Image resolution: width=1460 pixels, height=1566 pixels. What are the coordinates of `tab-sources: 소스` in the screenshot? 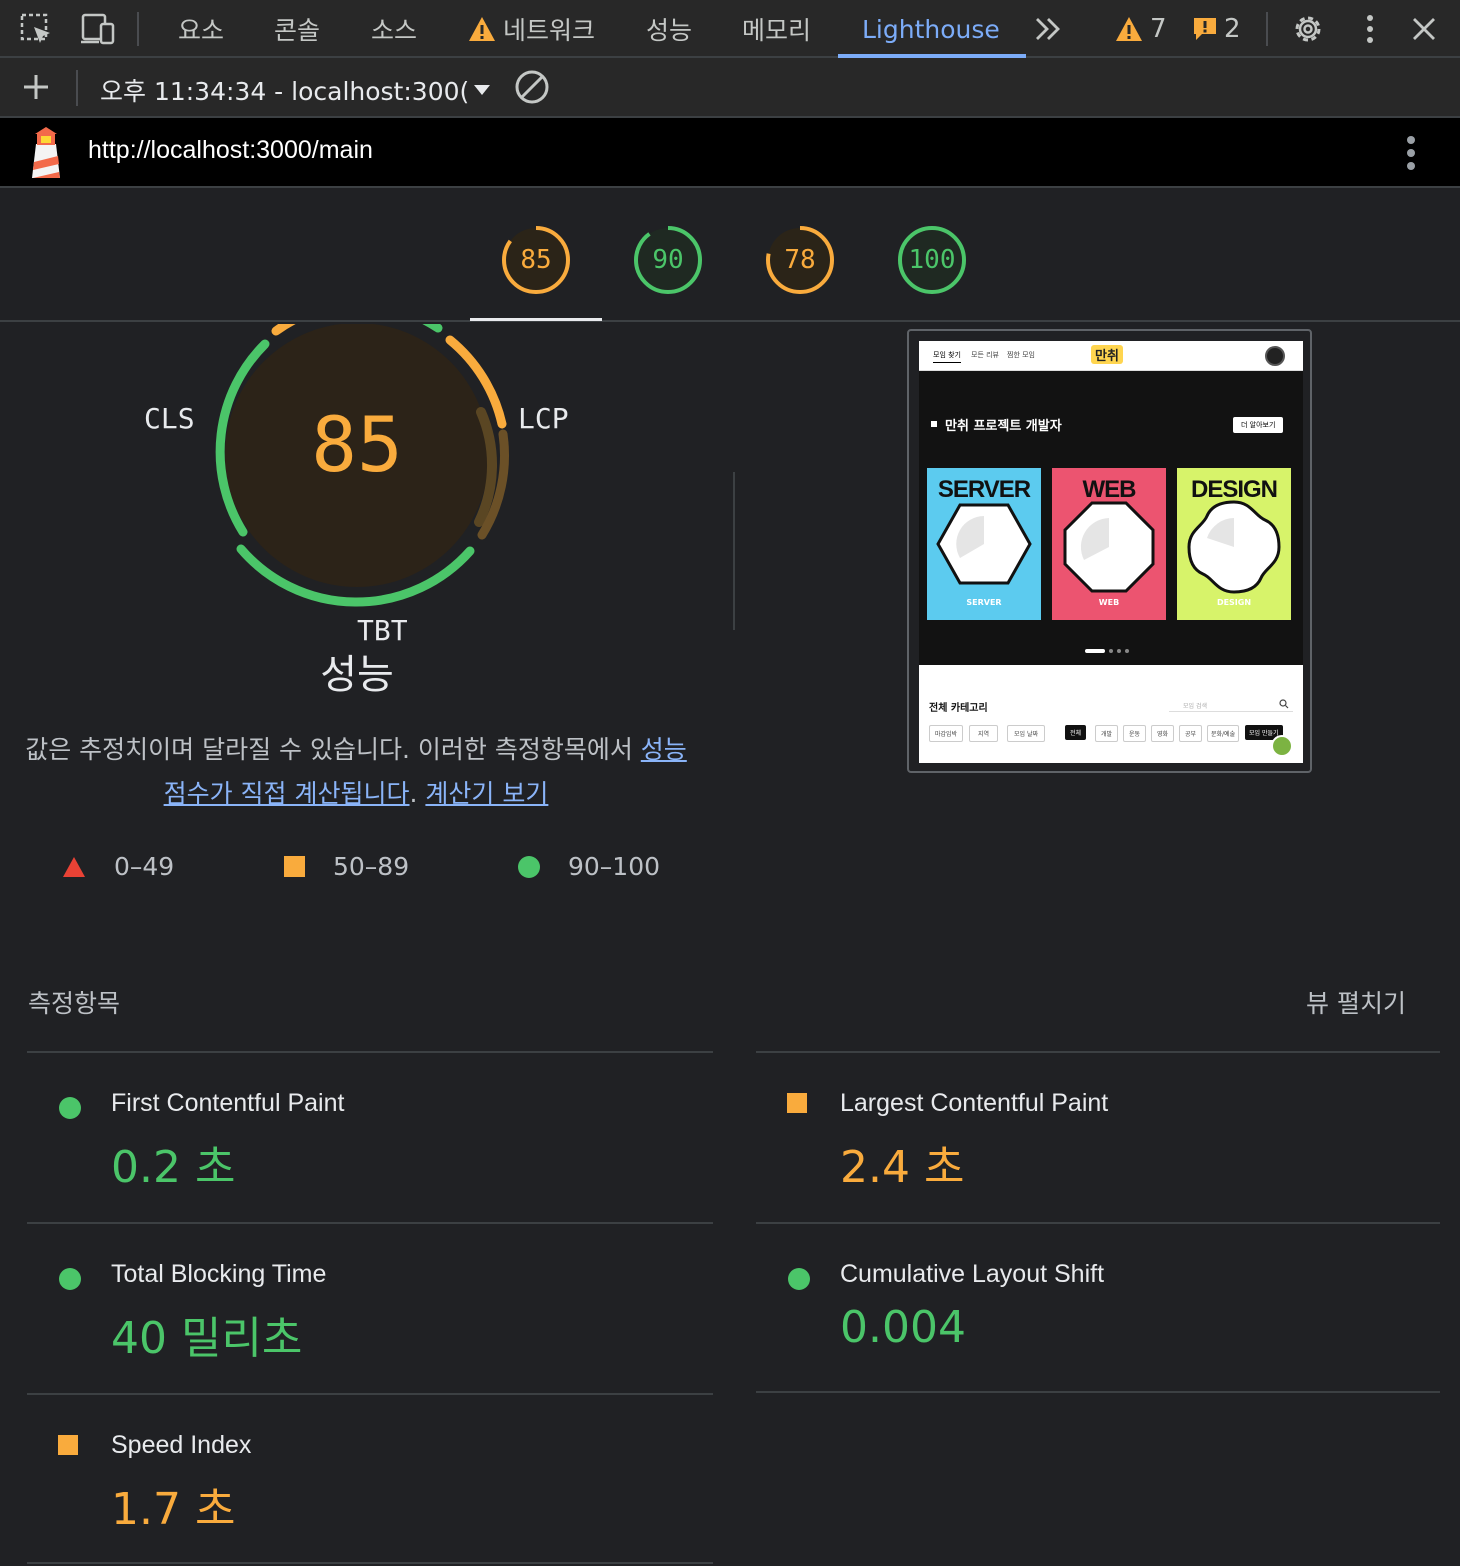 It's located at (394, 29).